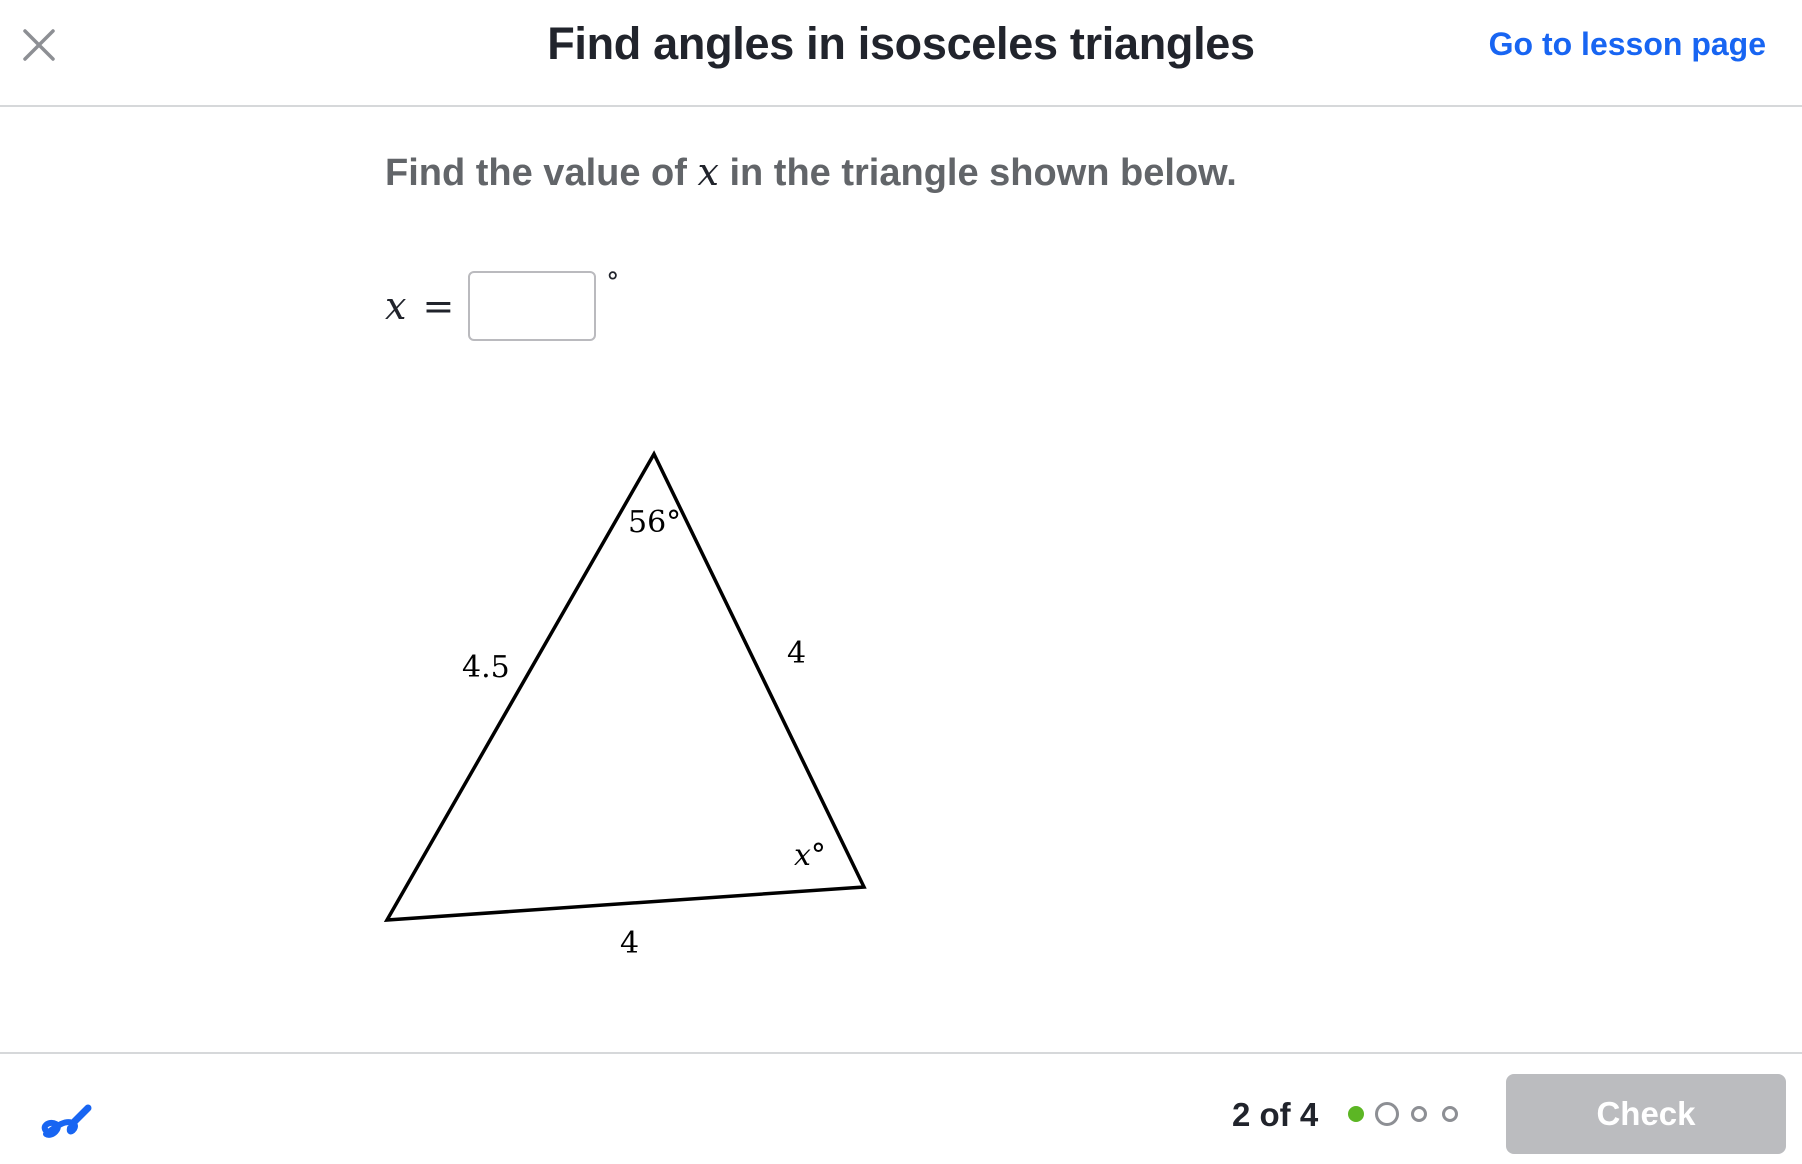  Describe the element at coordinates (1275, 1114) in the screenshot. I see `progress-counter: 2 of 4` at that location.